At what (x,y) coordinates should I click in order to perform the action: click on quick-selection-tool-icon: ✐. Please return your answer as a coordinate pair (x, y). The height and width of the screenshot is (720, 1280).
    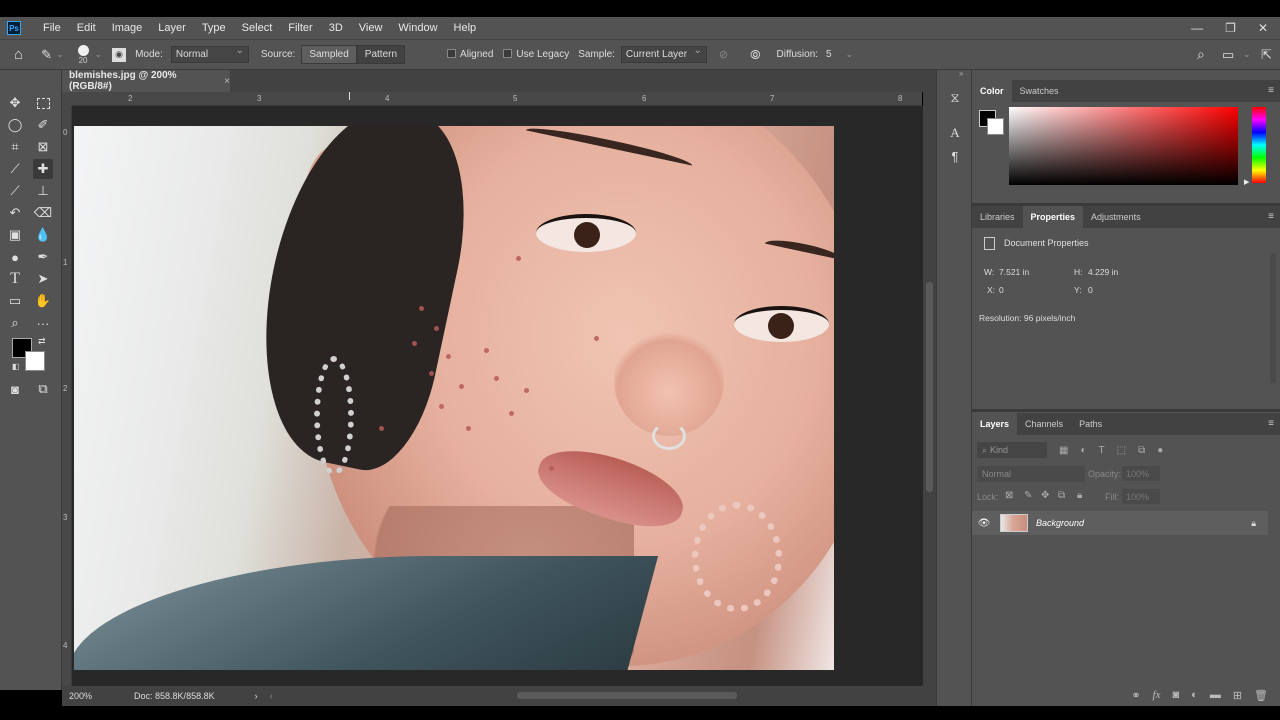
    Looking at the image, I should click on (43, 125).